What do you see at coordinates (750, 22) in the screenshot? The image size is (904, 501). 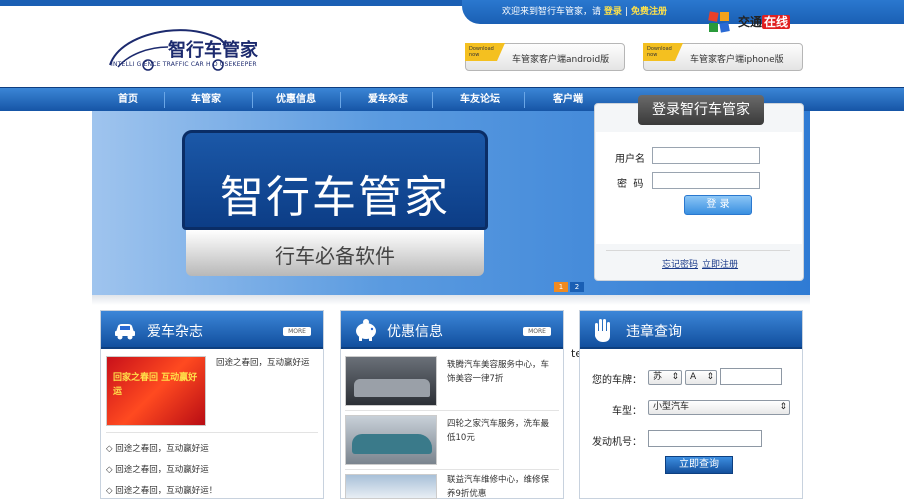 I see `partner-label: 交通` at bounding box center [750, 22].